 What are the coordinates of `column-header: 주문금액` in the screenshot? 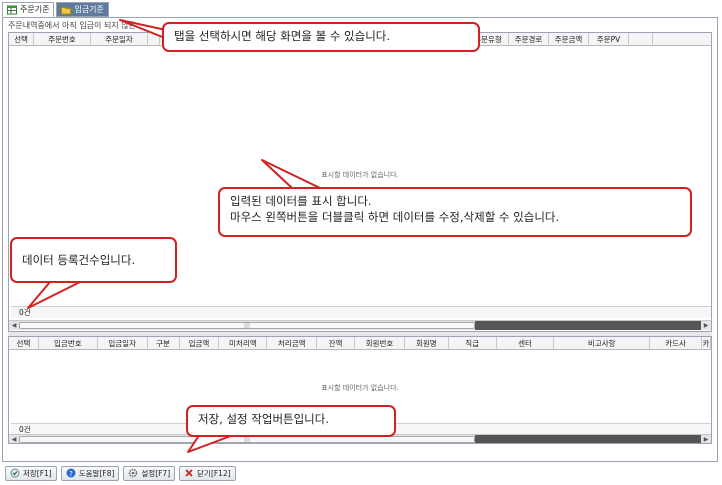 It's located at (569, 39).